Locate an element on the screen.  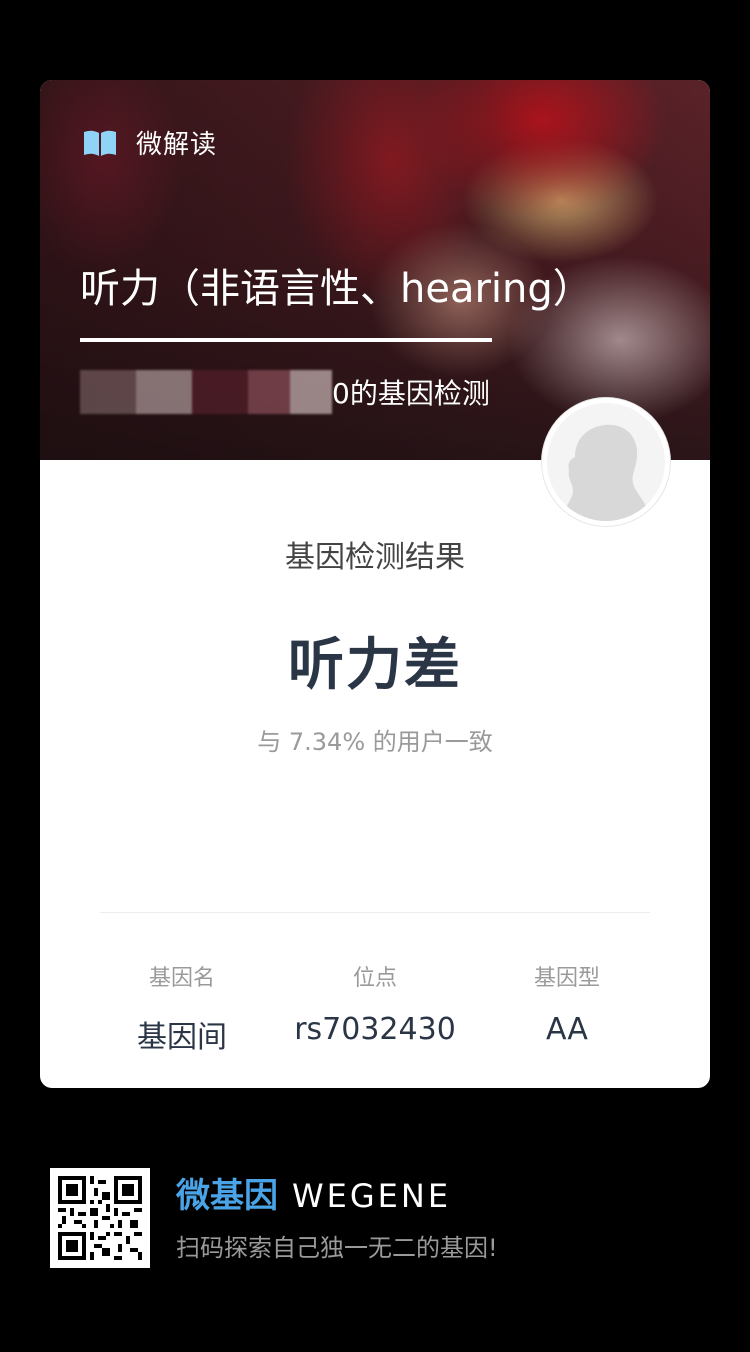
book-icon is located at coordinates (100, 143).